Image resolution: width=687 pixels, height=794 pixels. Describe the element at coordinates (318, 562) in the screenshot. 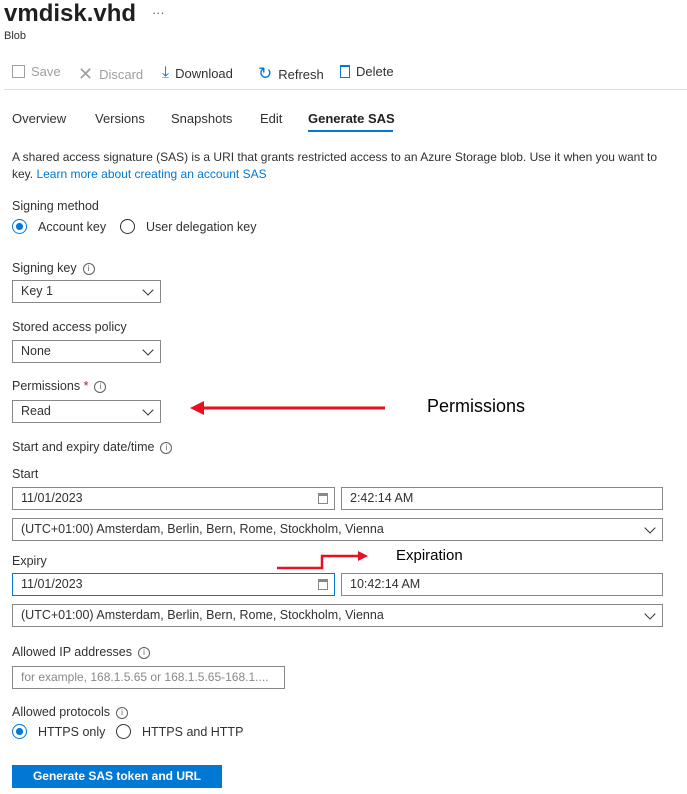

I see `expiration-arrow` at that location.